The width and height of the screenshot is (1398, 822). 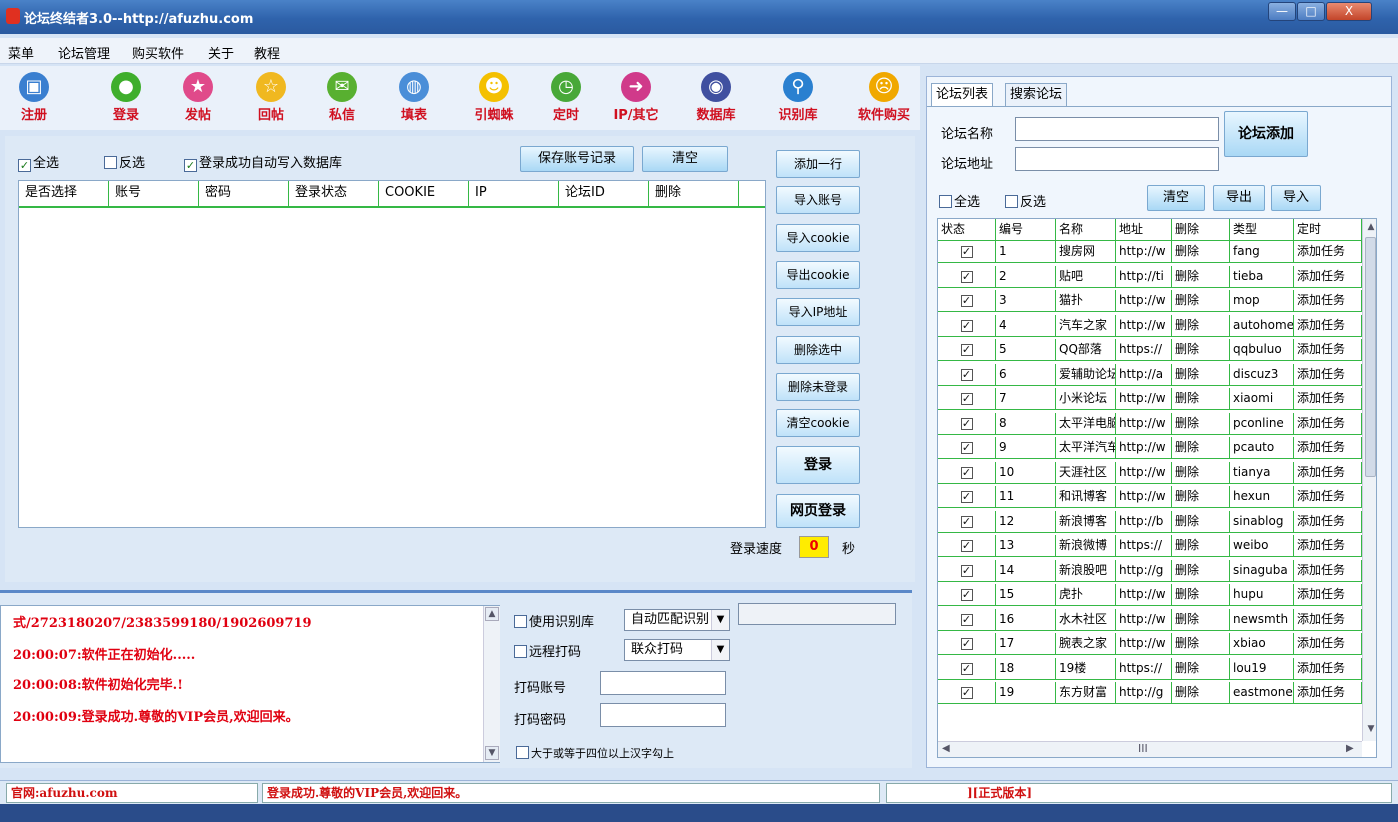 What do you see at coordinates (818, 423) in the screenshot?
I see `clear-cookie-button: 清空cookie` at bounding box center [818, 423].